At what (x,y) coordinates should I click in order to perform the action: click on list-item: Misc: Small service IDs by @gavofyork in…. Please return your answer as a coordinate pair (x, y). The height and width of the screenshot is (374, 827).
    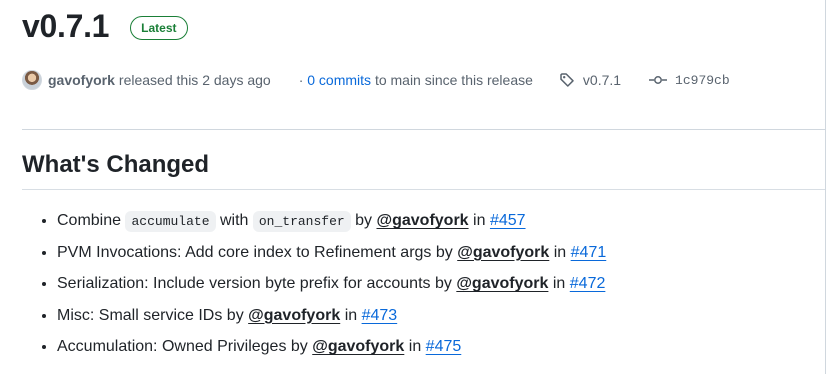
    Looking at the image, I should click on (331, 316).